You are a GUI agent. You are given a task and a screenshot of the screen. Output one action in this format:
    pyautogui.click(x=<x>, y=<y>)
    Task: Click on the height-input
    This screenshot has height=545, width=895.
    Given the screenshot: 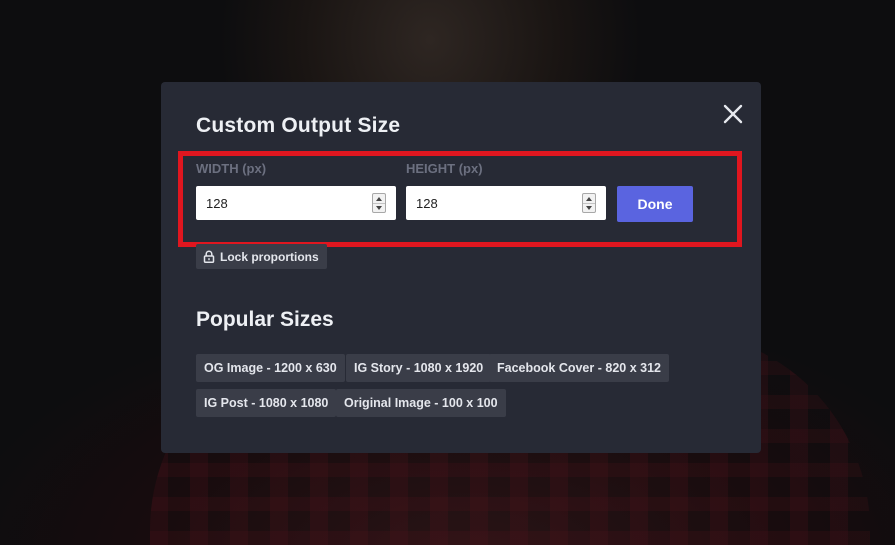 What is the action you would take?
    pyautogui.click(x=491, y=203)
    